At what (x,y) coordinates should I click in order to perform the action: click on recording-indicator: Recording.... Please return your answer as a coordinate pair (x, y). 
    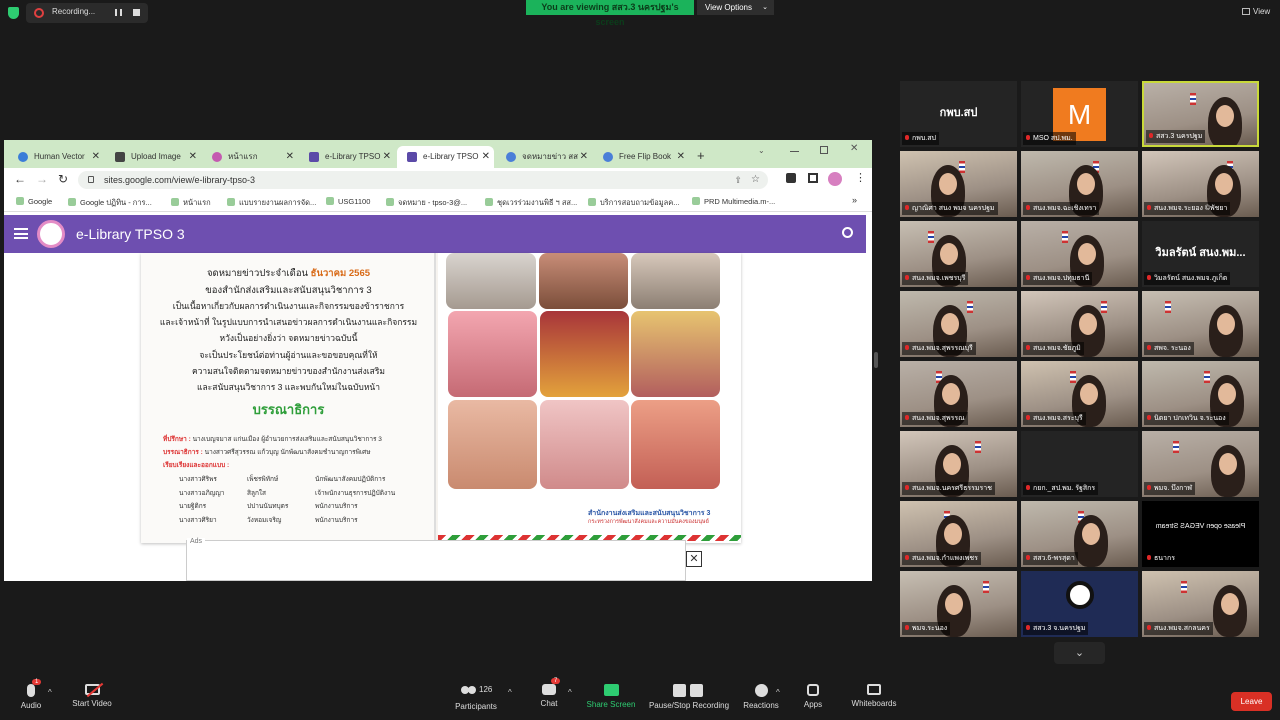
    Looking at the image, I should click on (87, 13).